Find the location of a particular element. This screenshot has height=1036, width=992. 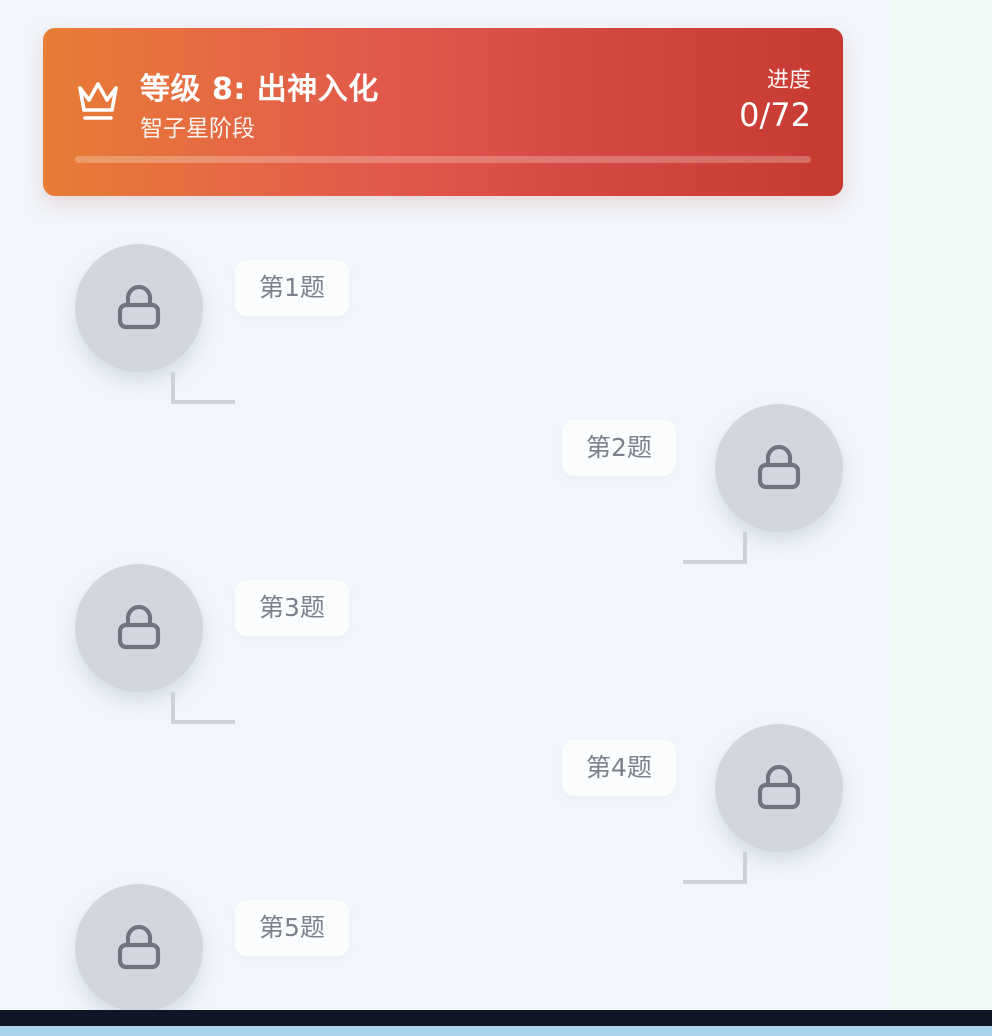

question-label-3: 第3题 is located at coordinates (292, 608).